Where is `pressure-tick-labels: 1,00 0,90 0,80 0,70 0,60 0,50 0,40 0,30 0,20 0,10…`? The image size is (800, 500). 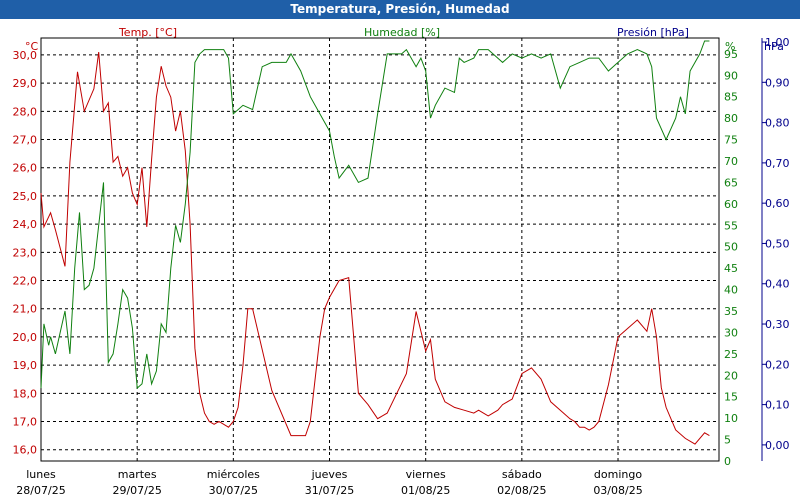
pressure-tick-labels: 1,00 0,90 0,80 0,70 0,60 0,50 0,40 0,30 0,20 0,10… is located at coordinates (776, 244).